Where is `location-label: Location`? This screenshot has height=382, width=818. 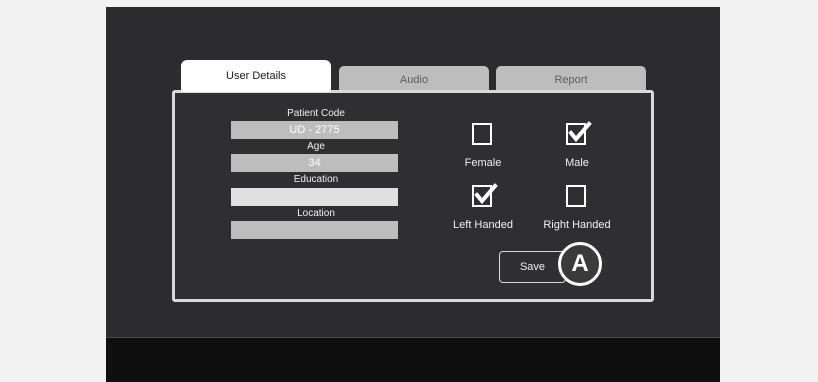
location-label: Location is located at coordinates (316, 213).